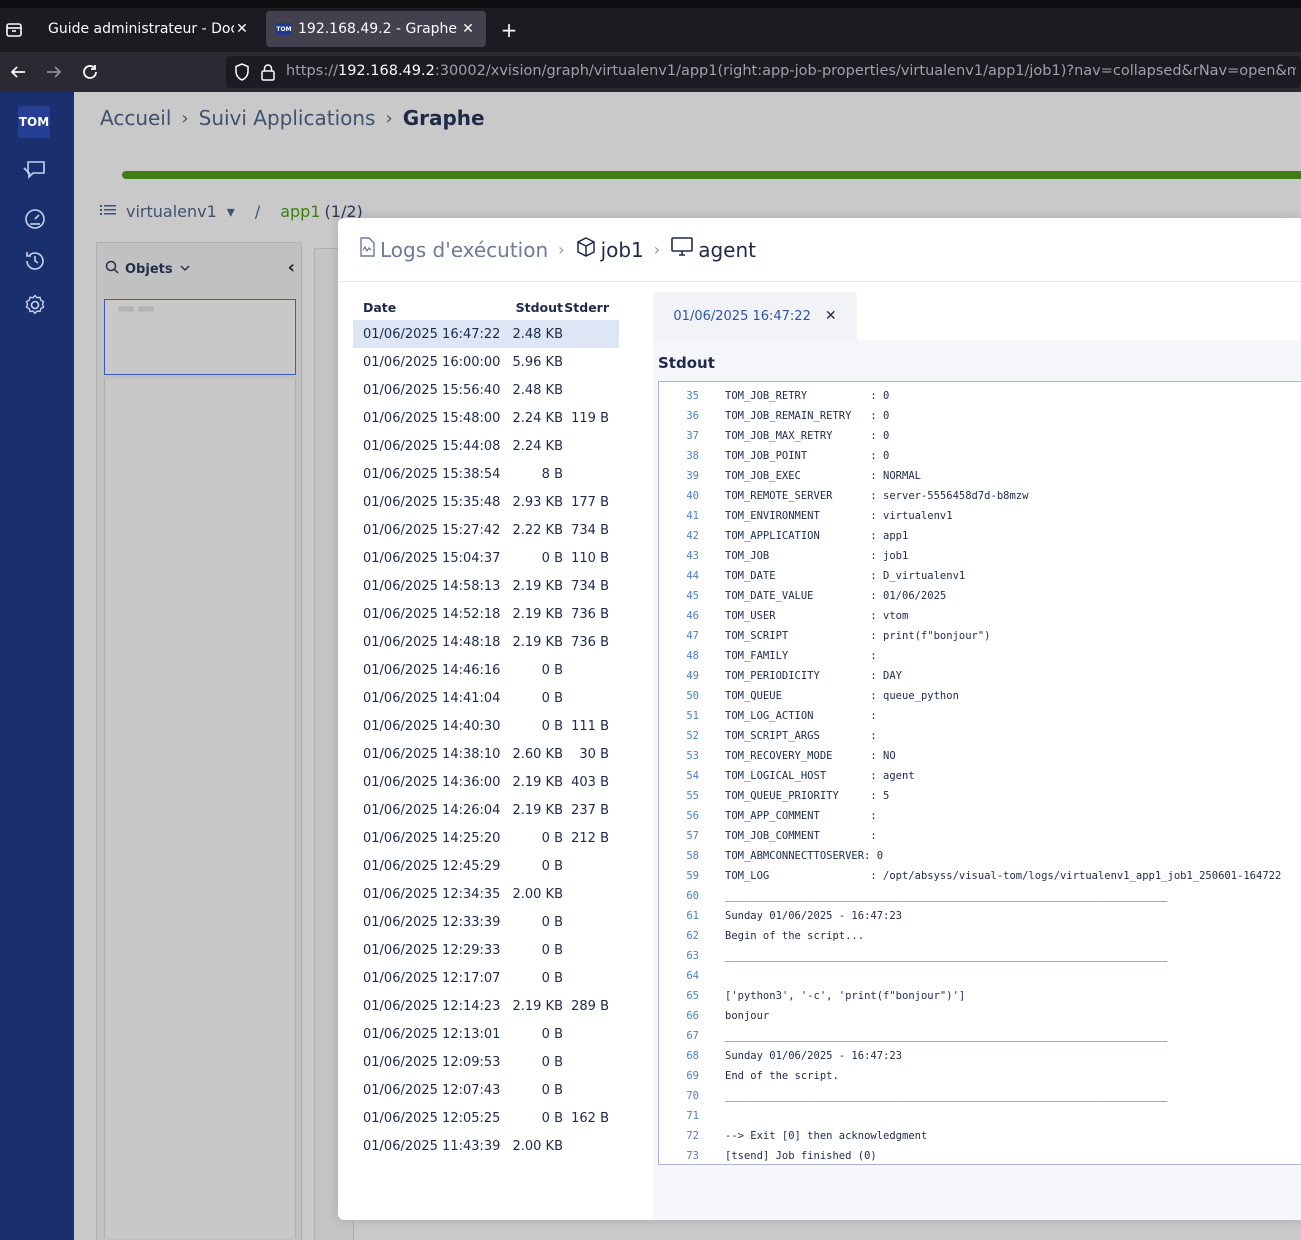 The image size is (1301, 1240). Describe the element at coordinates (692, 696) in the screenshot. I see `line-number: 50` at that location.